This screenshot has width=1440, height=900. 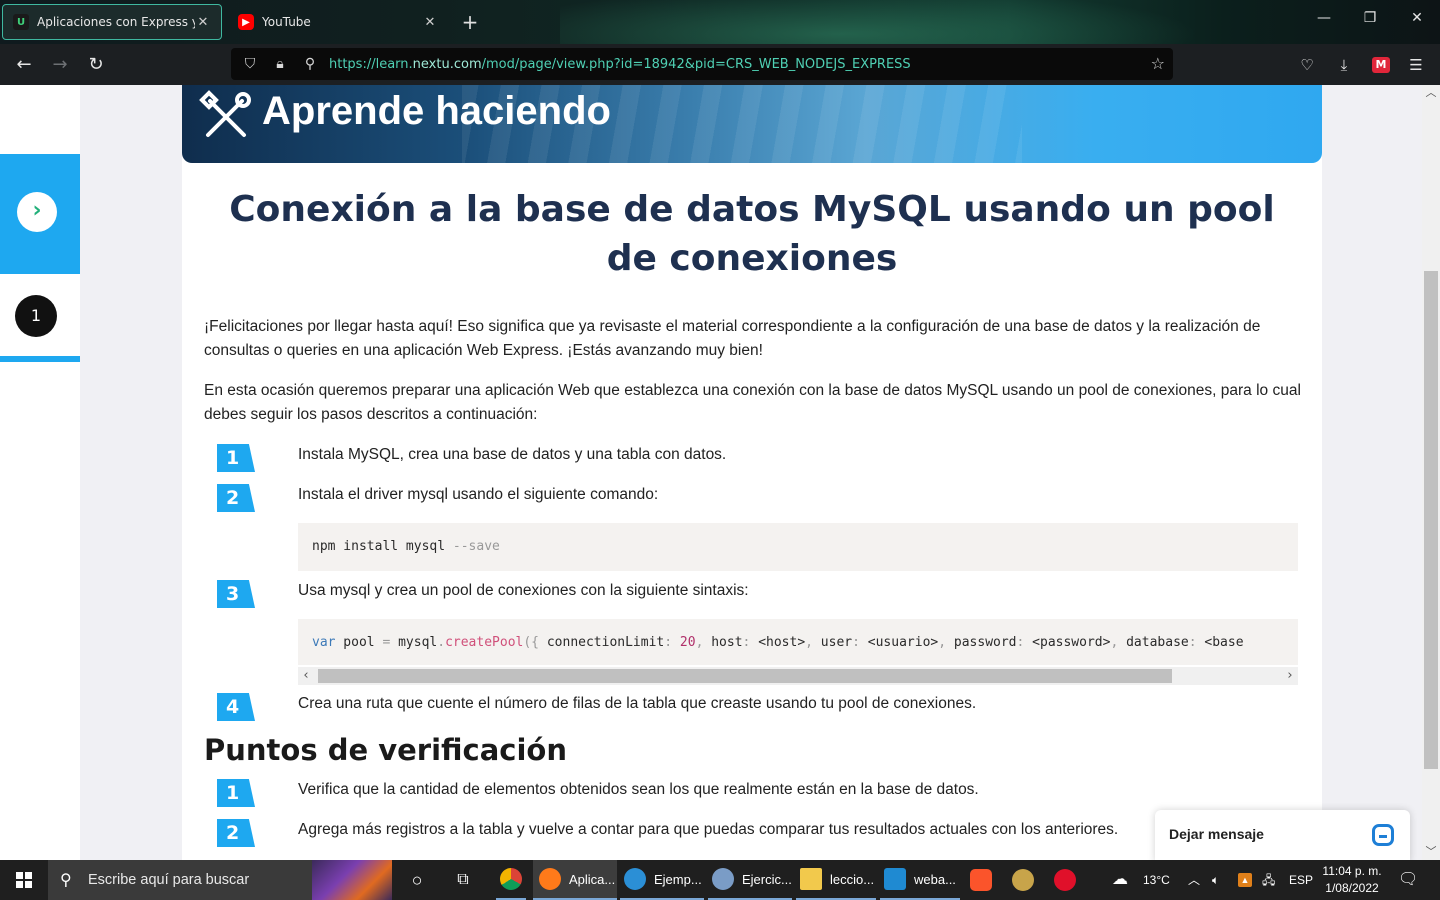 What do you see at coordinates (310, 64) in the screenshot?
I see `permissions-icon: ⚲` at bounding box center [310, 64].